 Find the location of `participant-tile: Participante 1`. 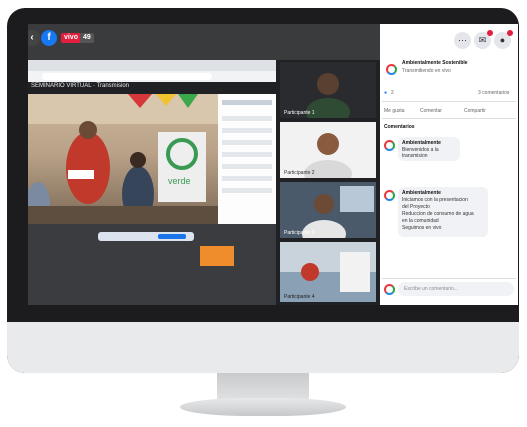

participant-tile: Participante 1 is located at coordinates (328, 90).